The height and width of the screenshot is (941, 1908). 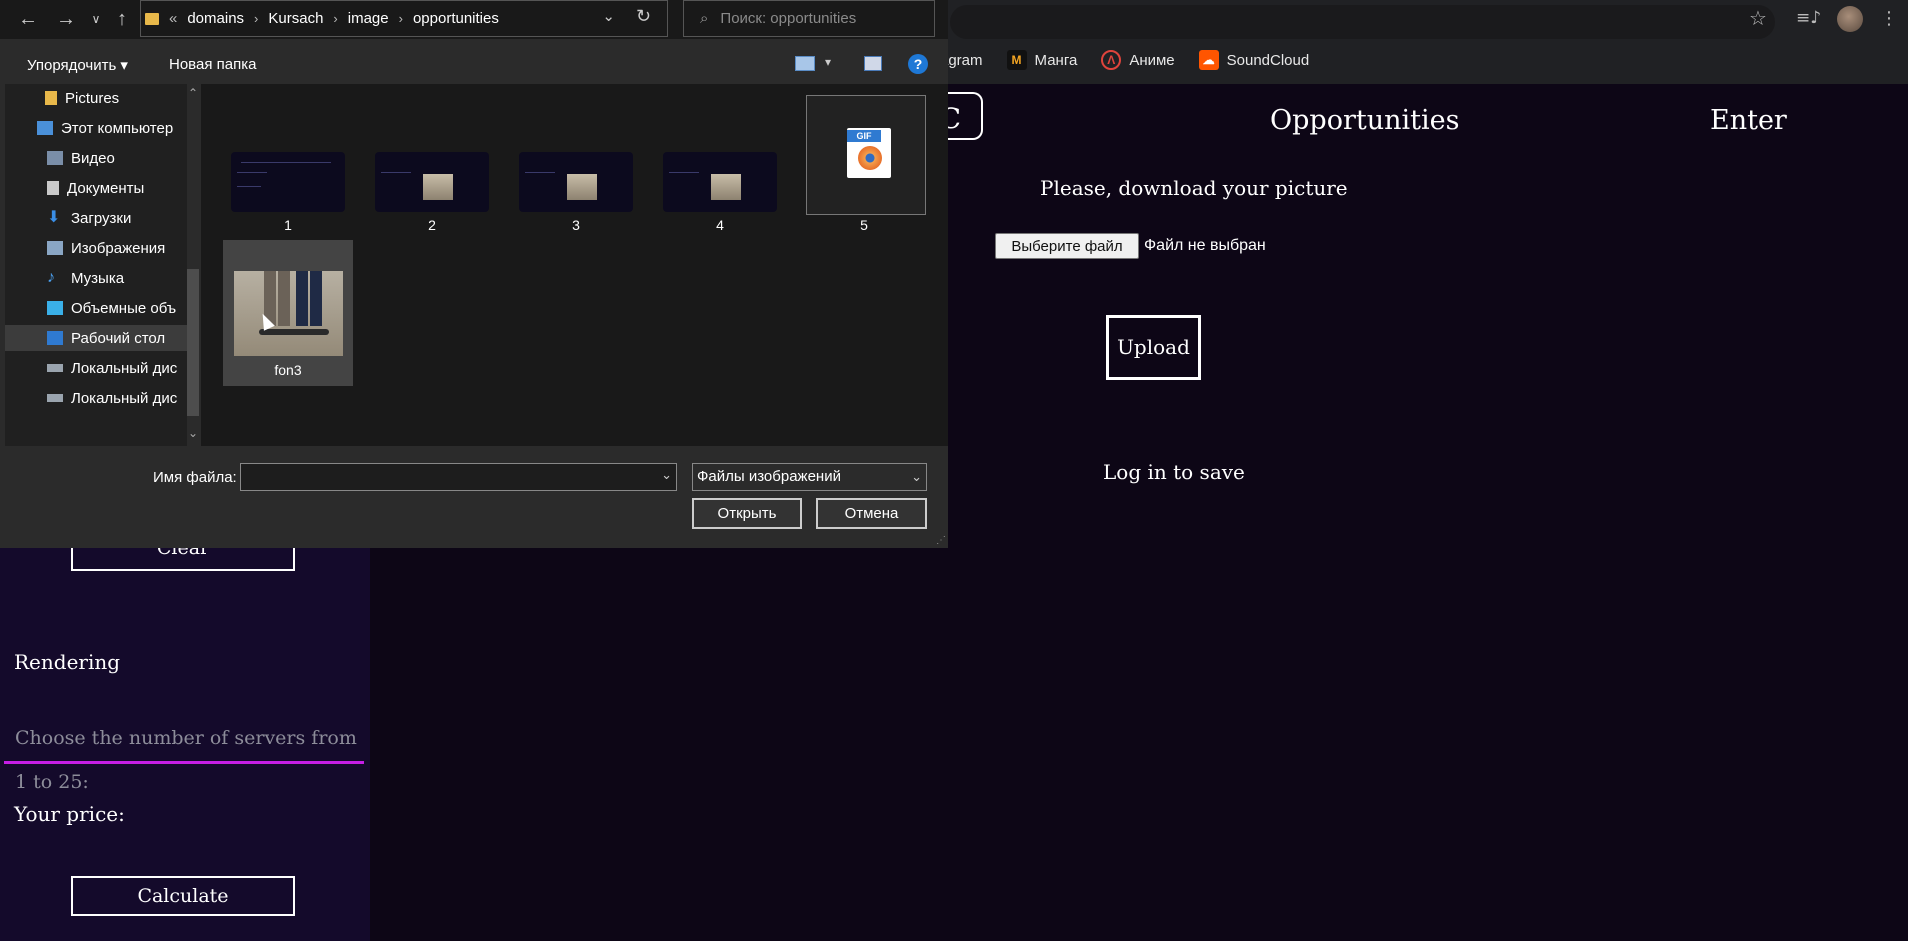 I want to click on upload-button: Upload, so click(x=1153, y=347).